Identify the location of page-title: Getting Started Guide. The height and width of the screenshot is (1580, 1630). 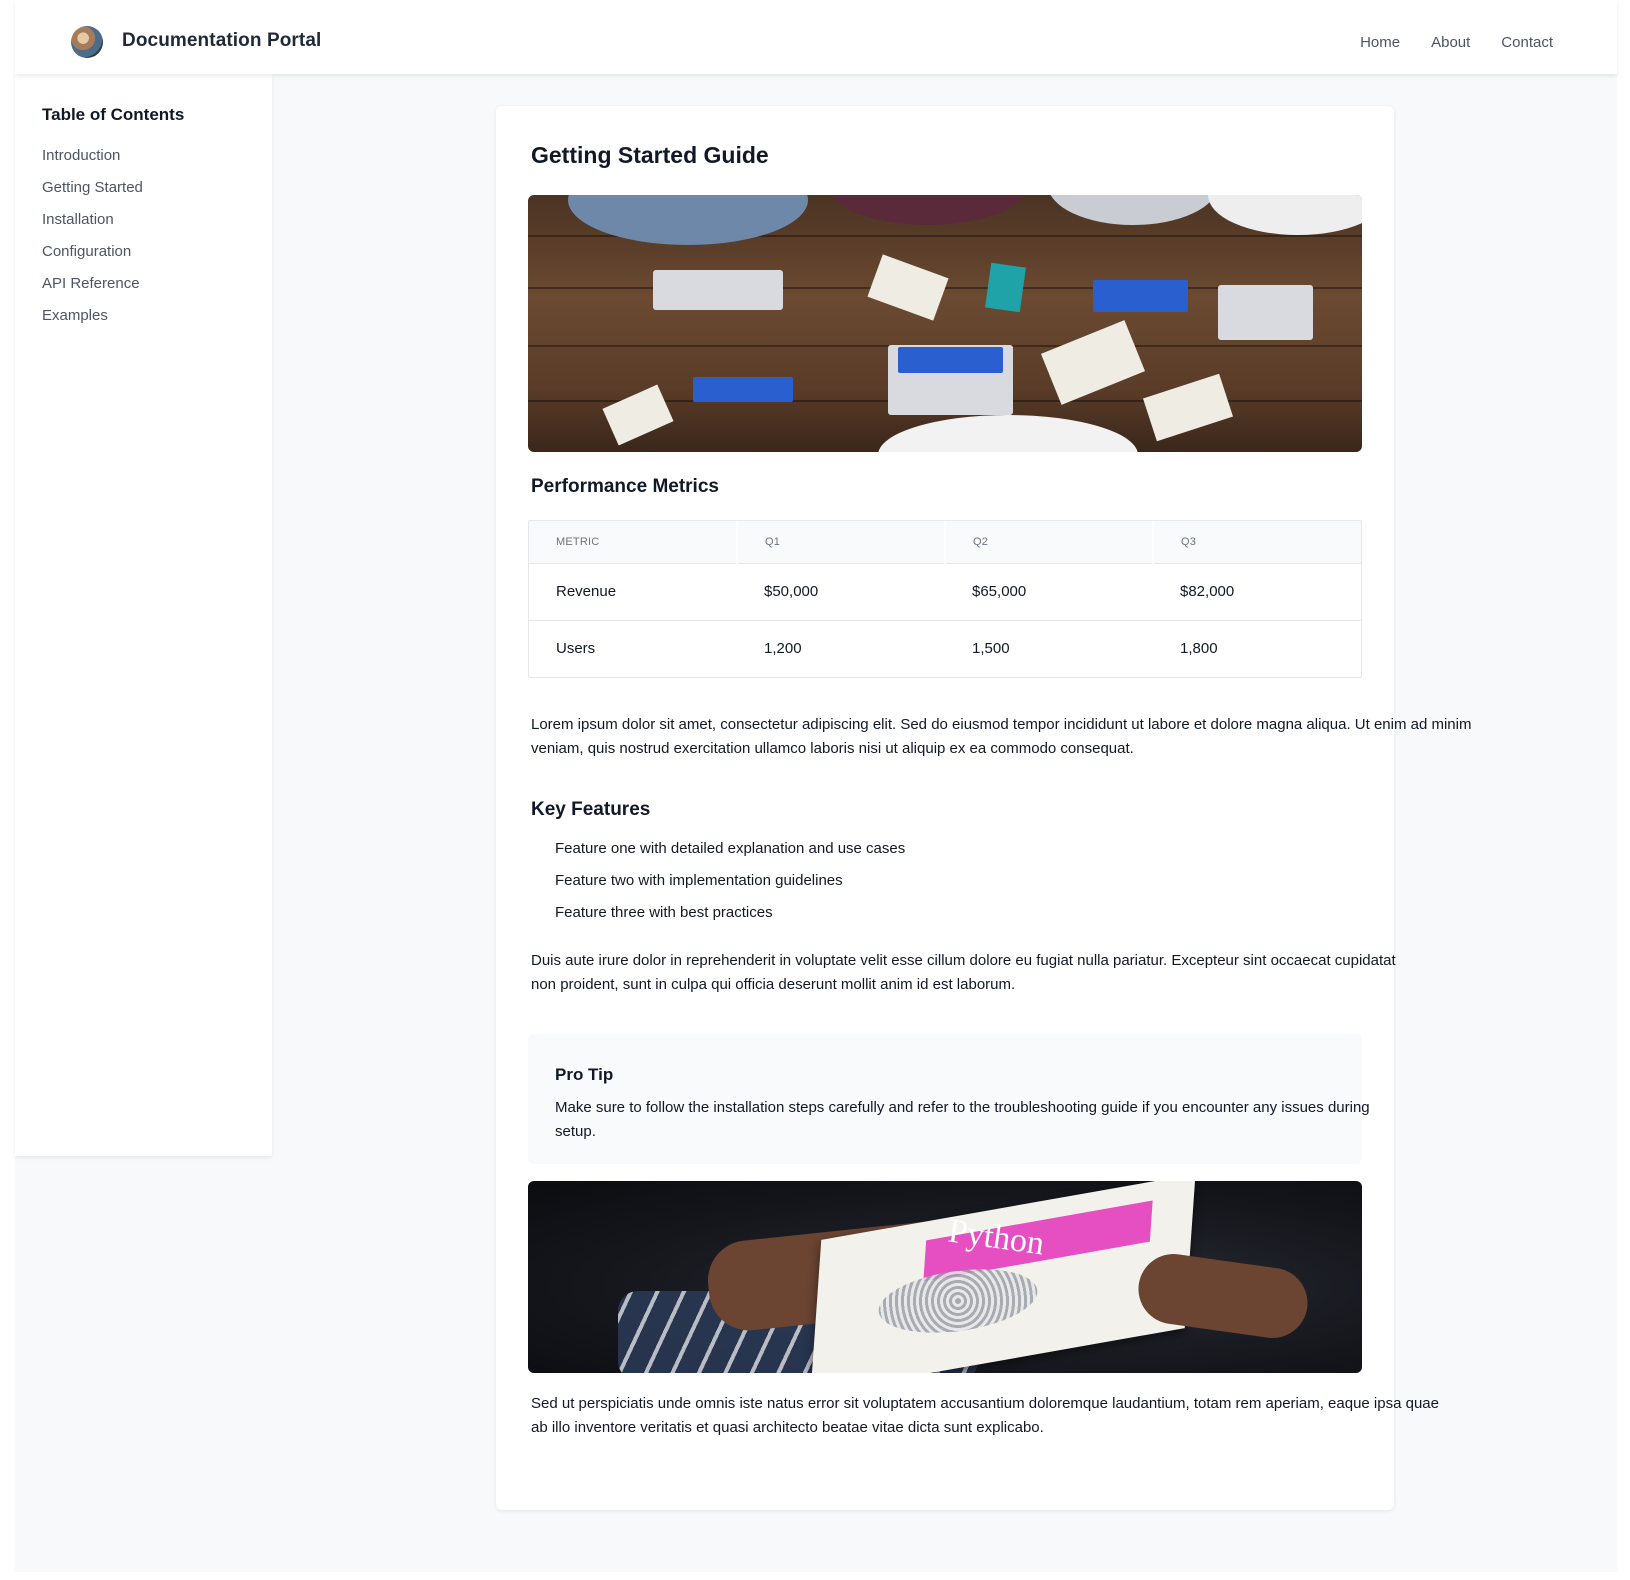
(650, 155).